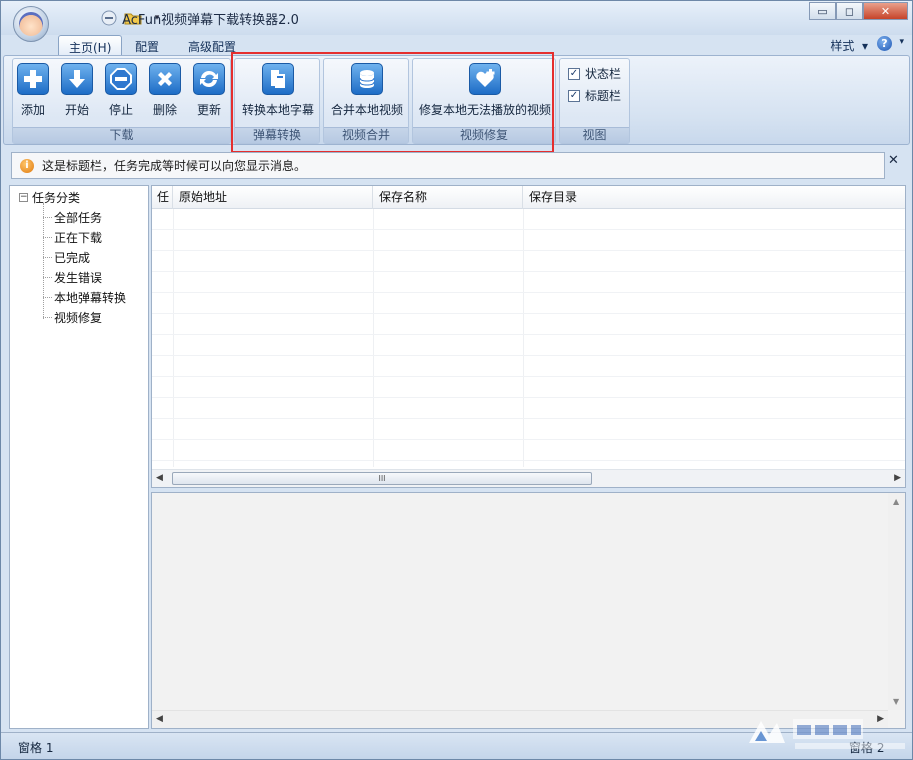  What do you see at coordinates (36, 748) in the screenshot?
I see `status-pane-1: 窗格 1` at bounding box center [36, 748].